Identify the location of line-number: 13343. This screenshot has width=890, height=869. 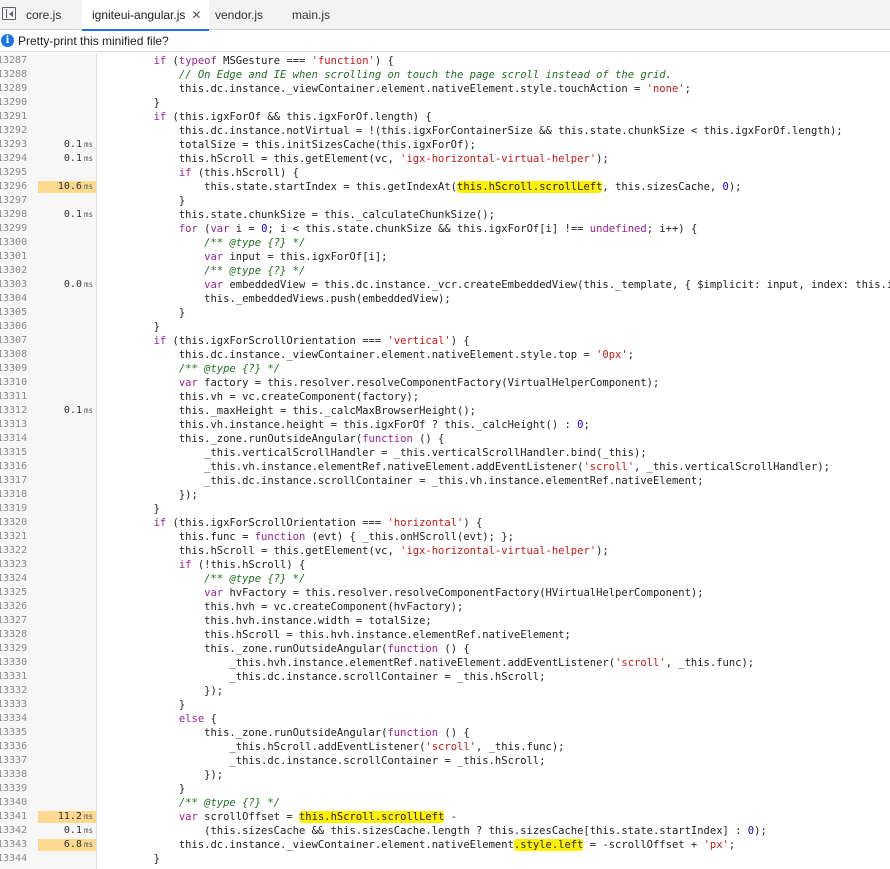
(17, 845).